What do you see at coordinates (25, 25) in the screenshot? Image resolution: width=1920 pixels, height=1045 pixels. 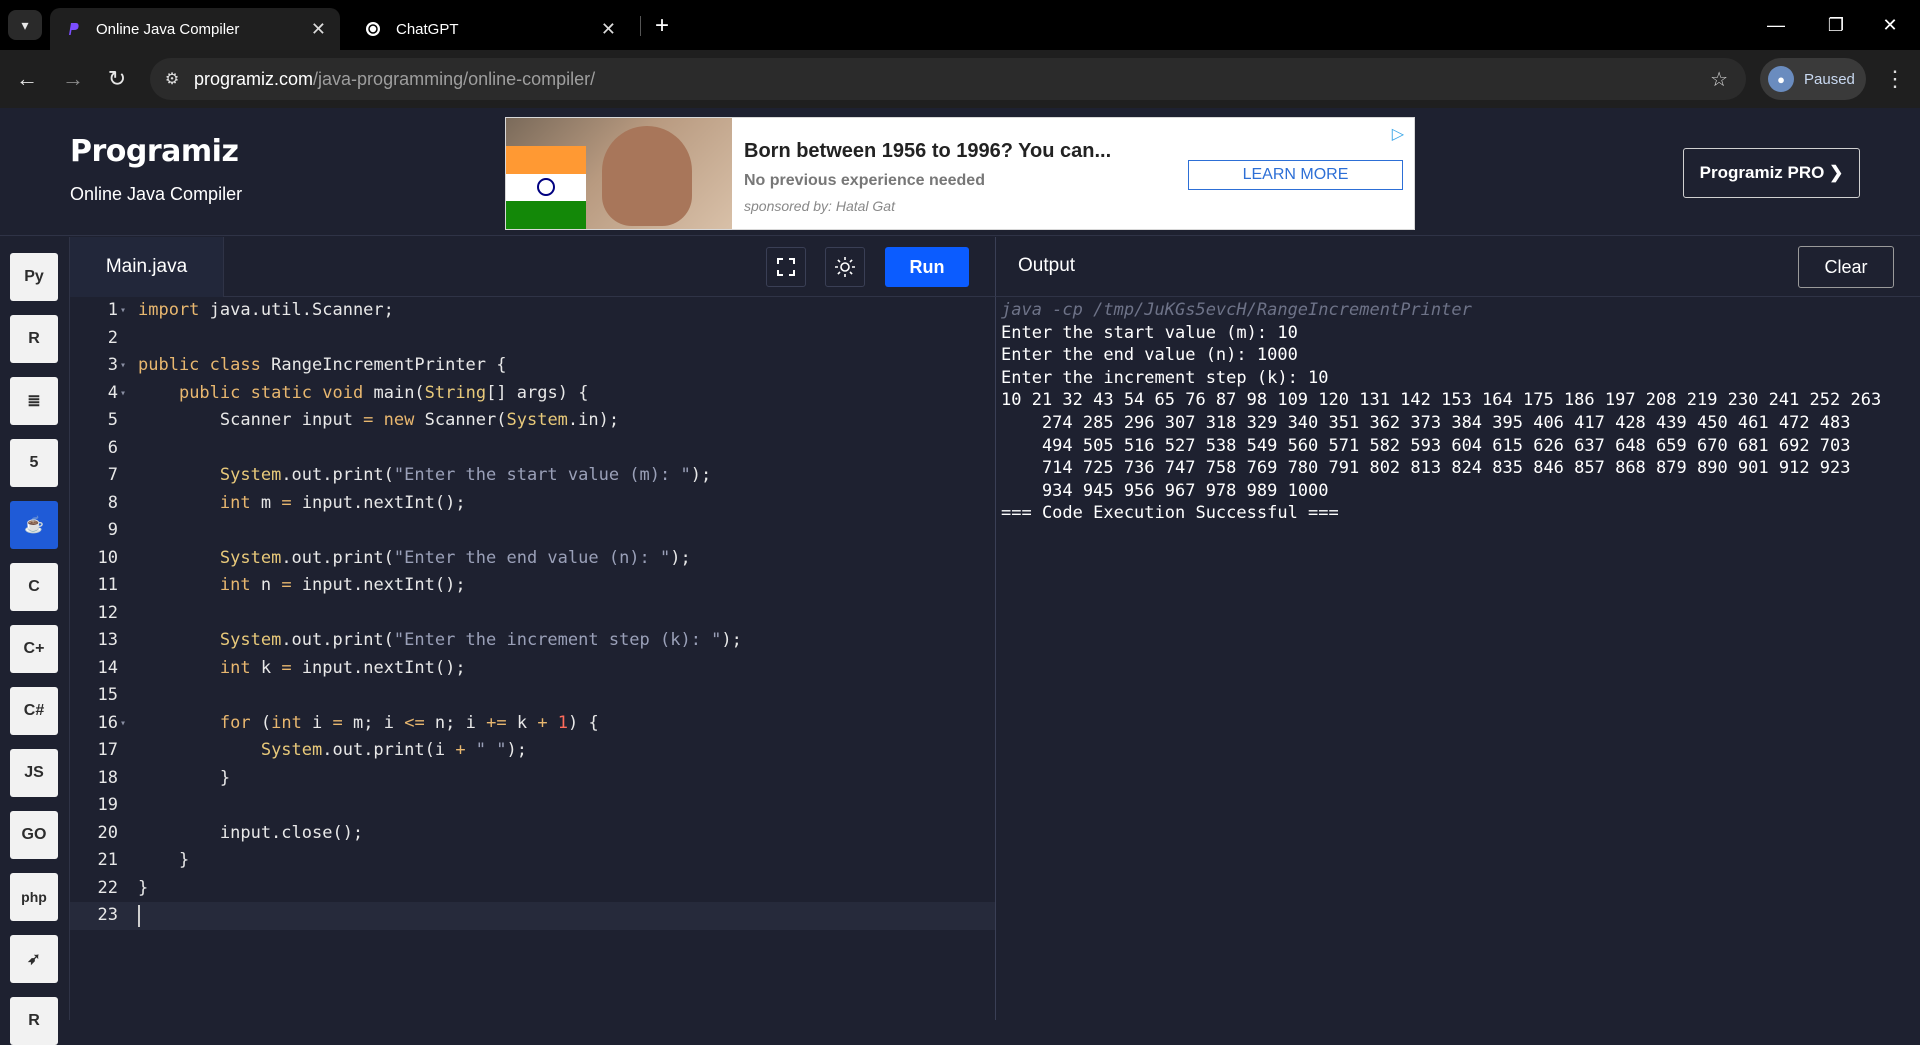 I see `tab-search-chevron-icon: ▾` at bounding box center [25, 25].